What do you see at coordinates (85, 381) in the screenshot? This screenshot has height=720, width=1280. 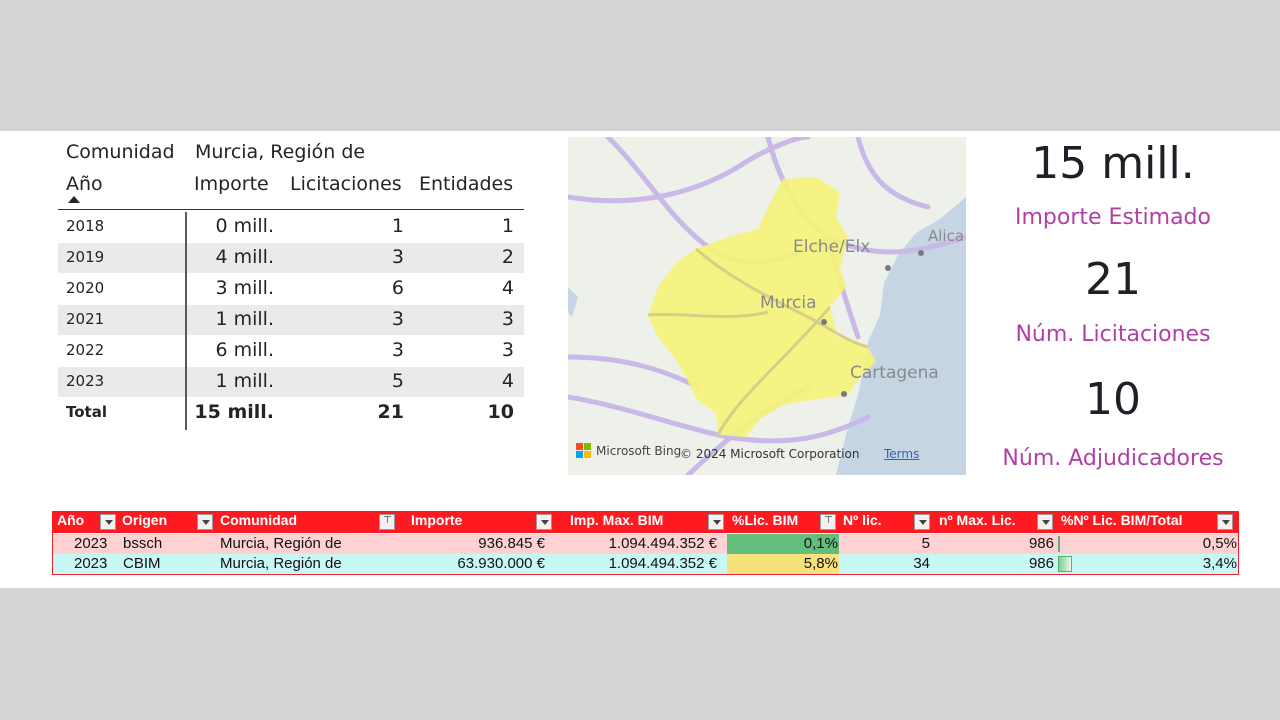 I see `year-cell: 2023` at bounding box center [85, 381].